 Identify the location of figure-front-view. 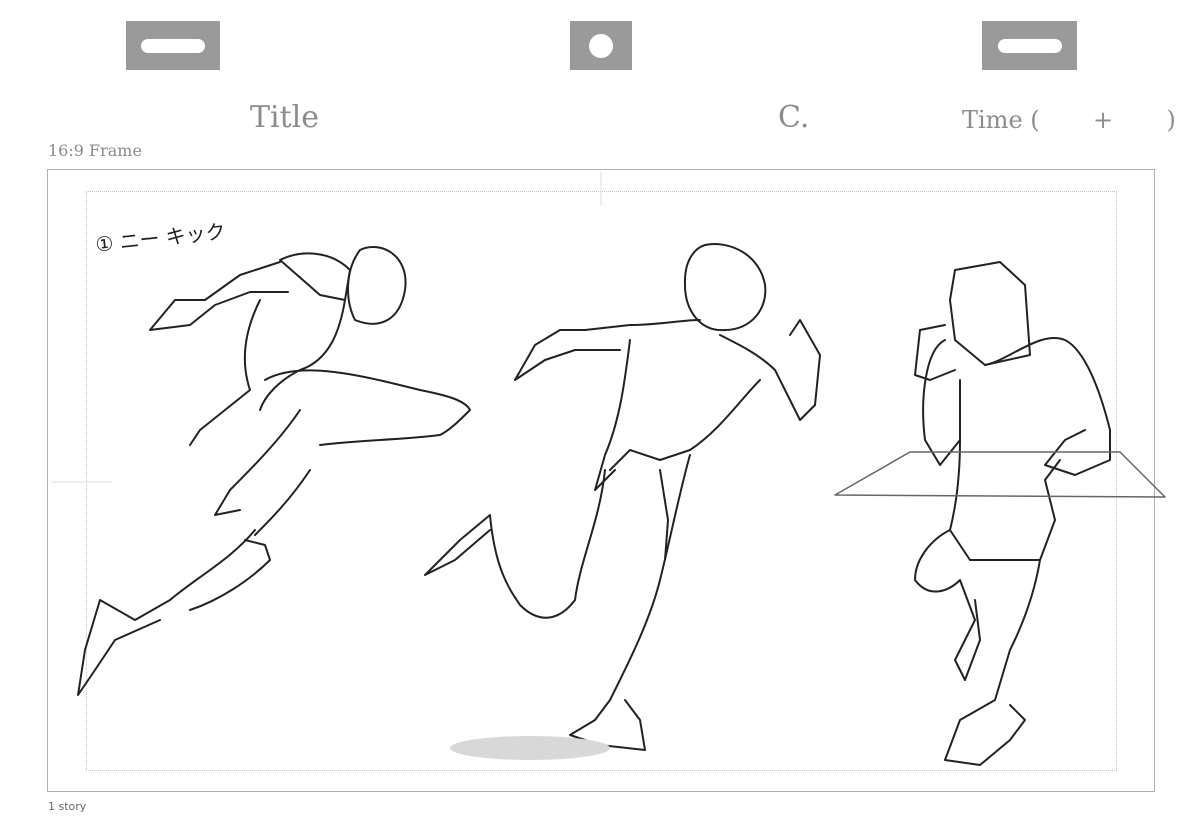
(1012, 513).